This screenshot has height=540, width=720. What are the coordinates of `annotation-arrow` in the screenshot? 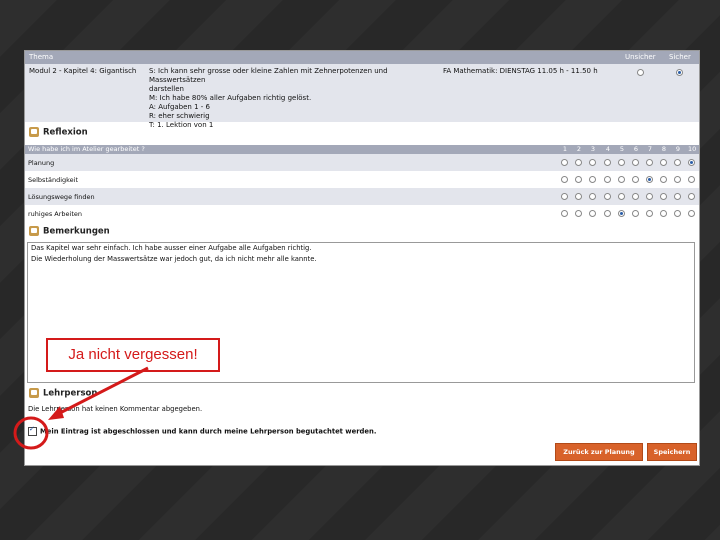 It's located at (102, 391).